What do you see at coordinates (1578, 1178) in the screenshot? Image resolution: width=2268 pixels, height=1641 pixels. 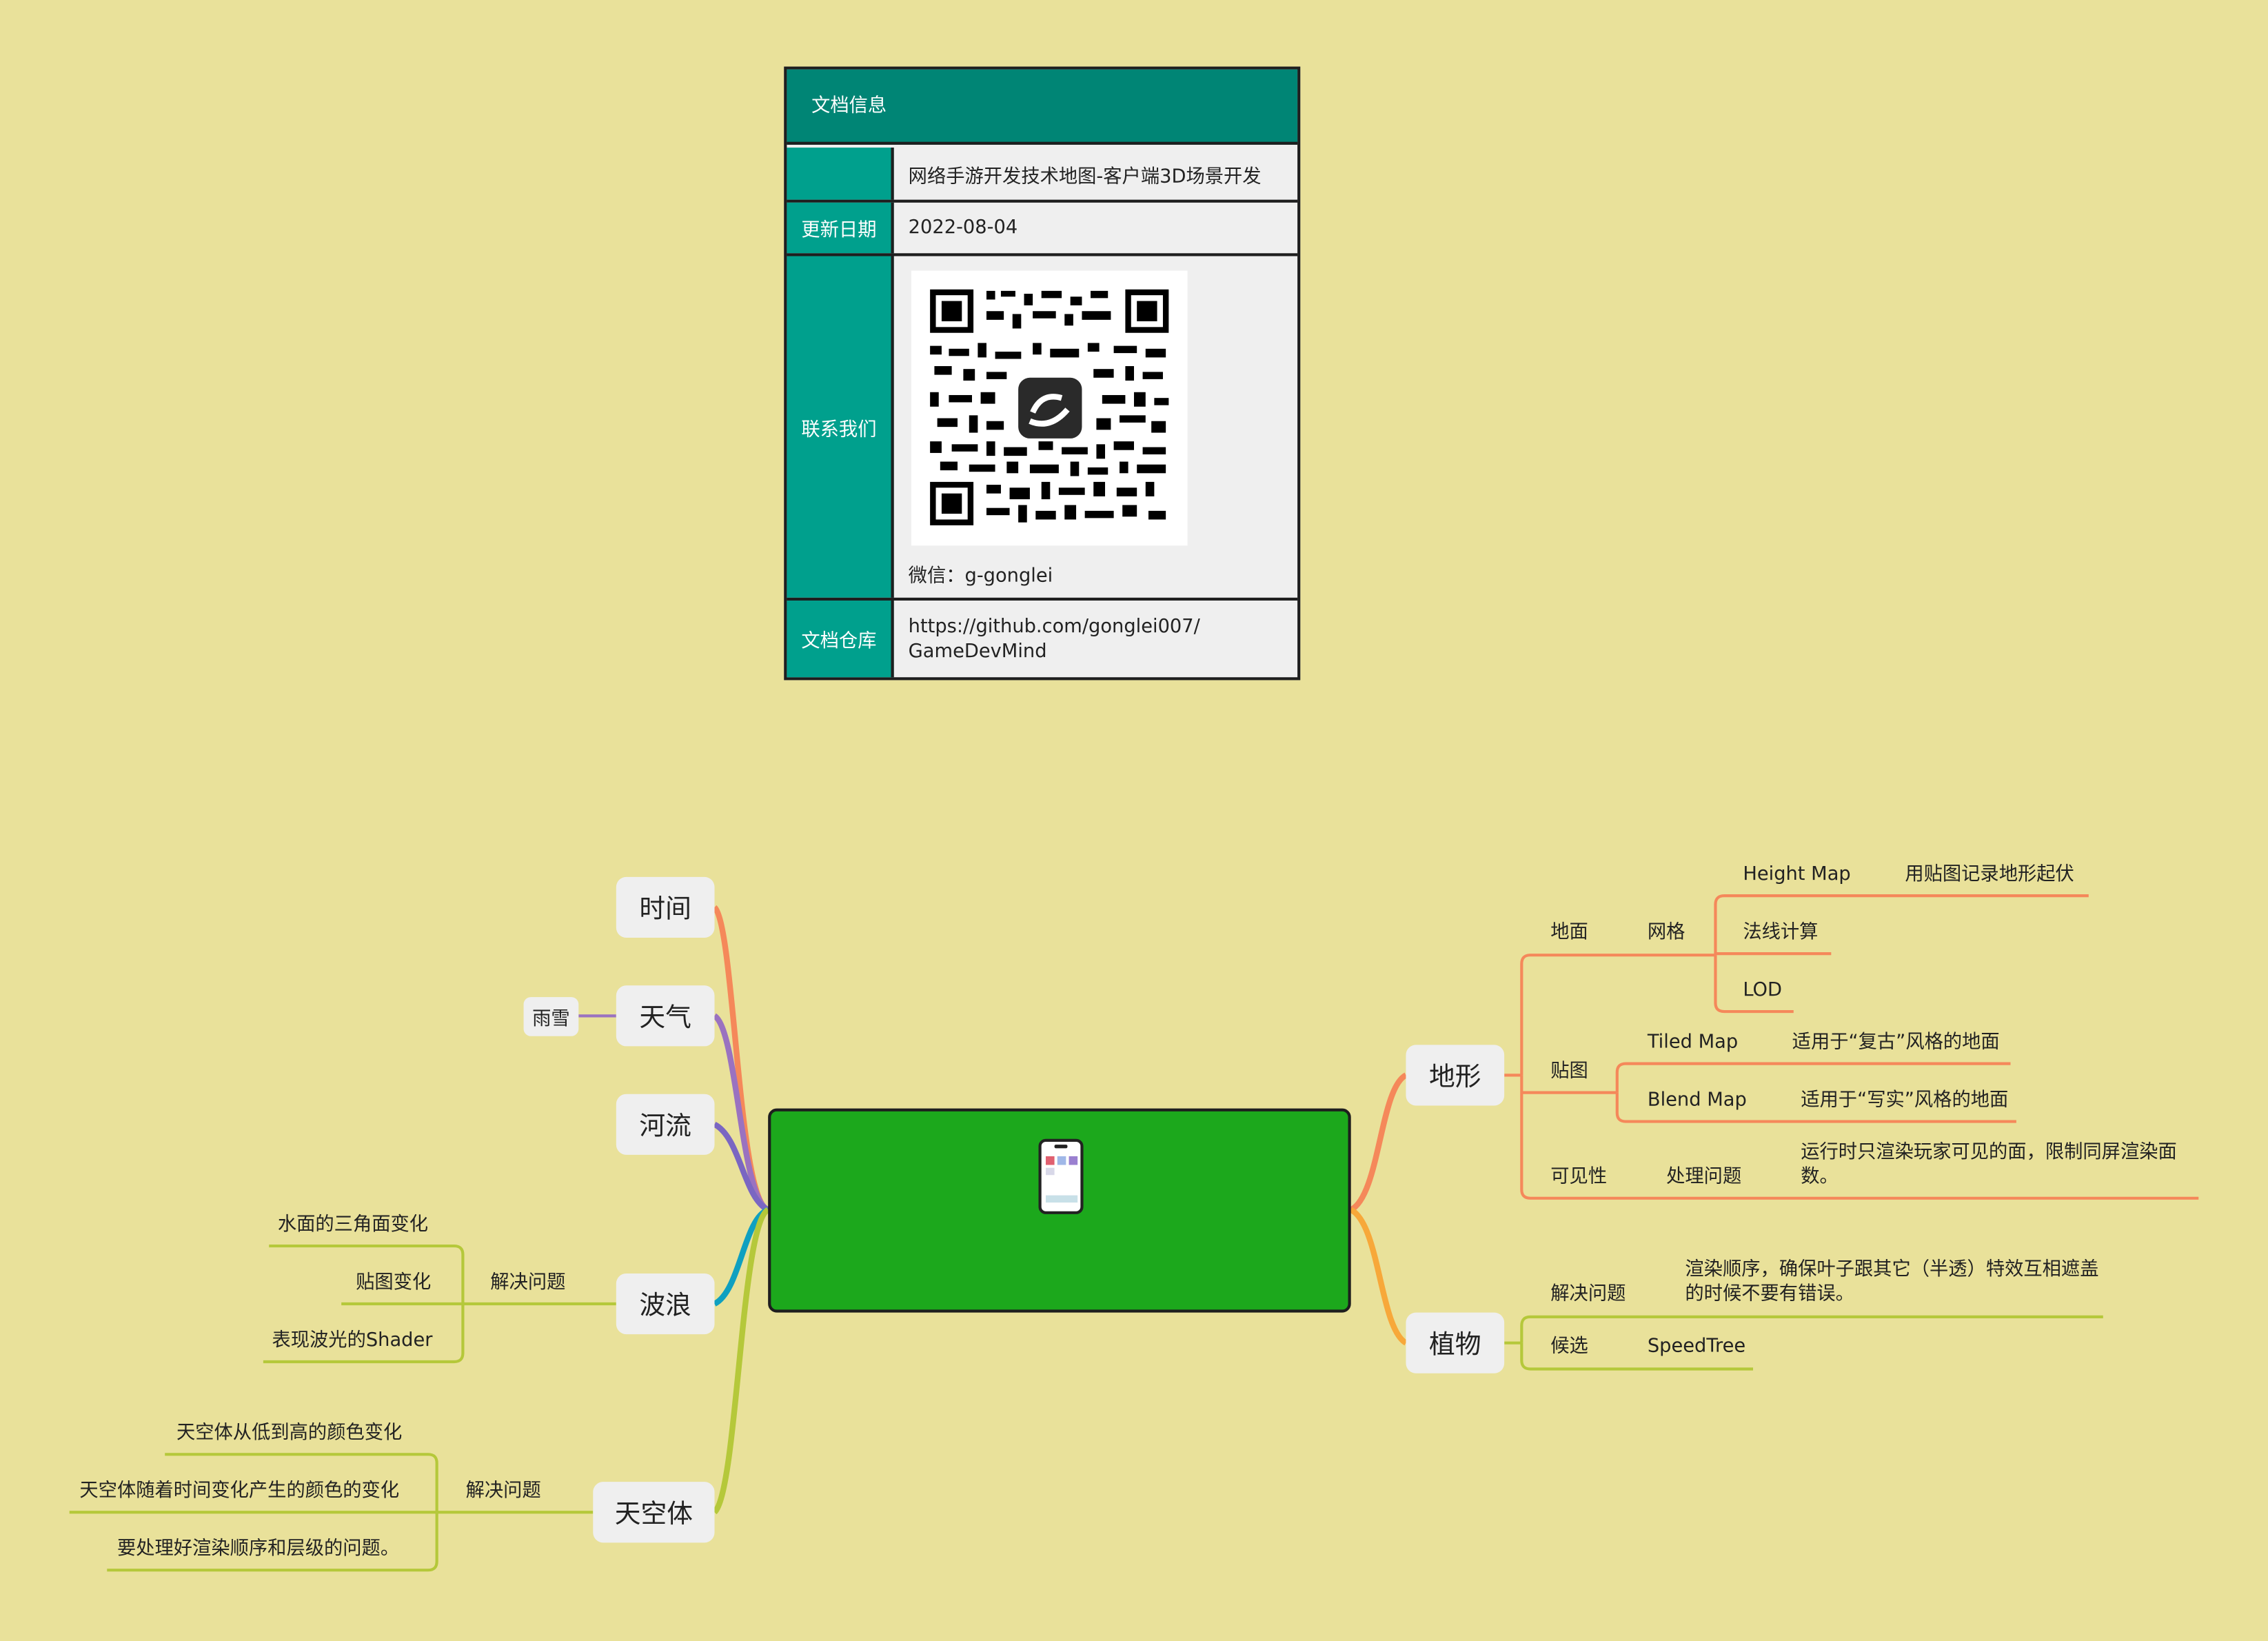 I see `terrain-visibility: 可见性` at bounding box center [1578, 1178].